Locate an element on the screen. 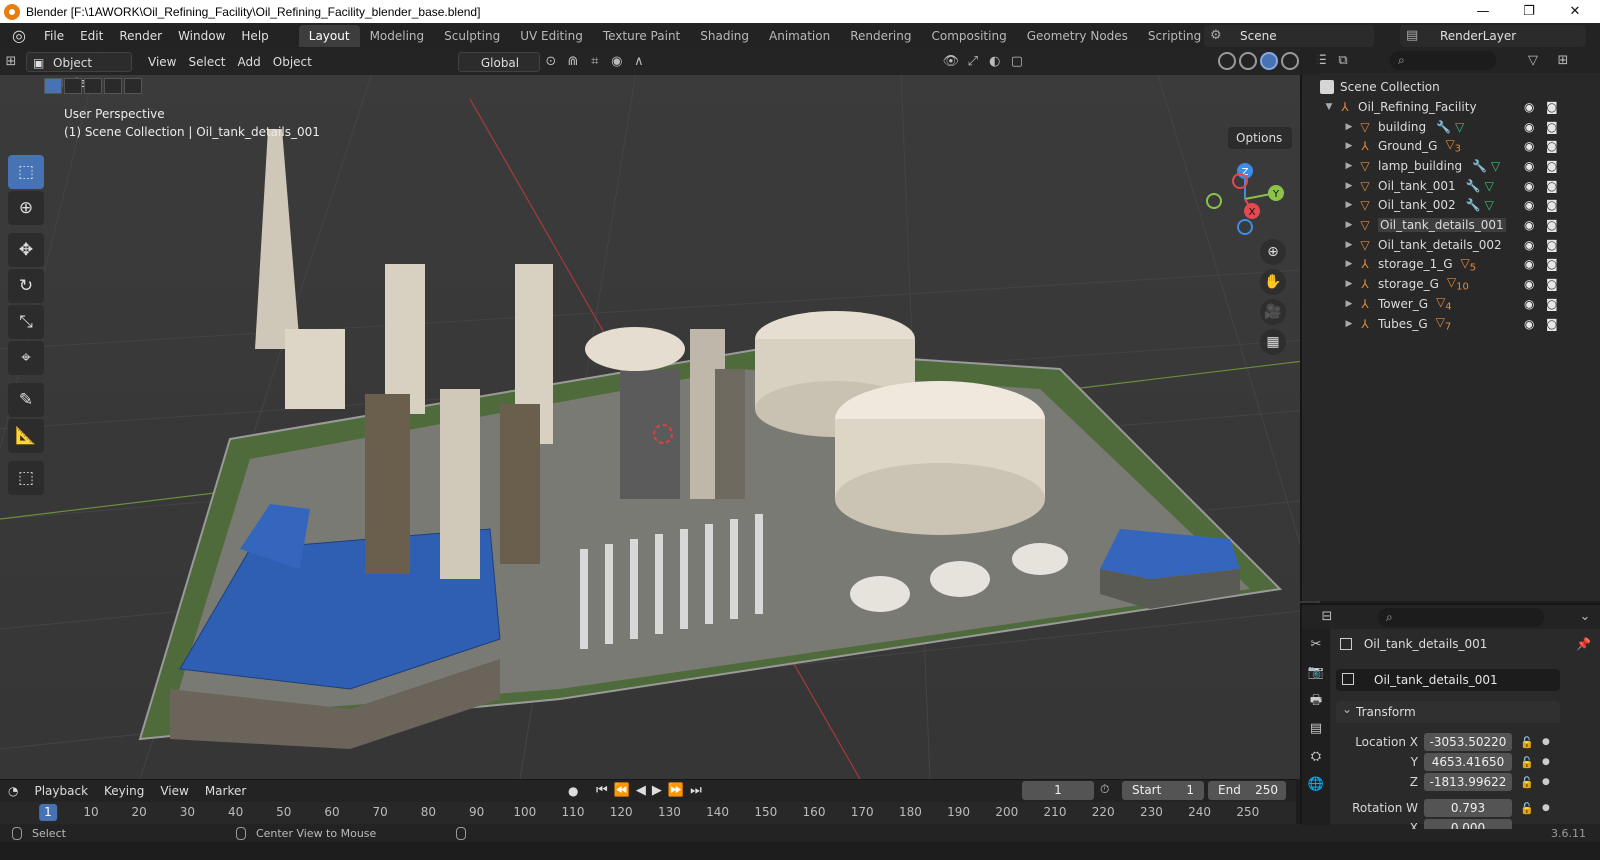 This screenshot has height=860, width=1600. transform-orientation-dropdown: Global is located at coordinates (498, 62).